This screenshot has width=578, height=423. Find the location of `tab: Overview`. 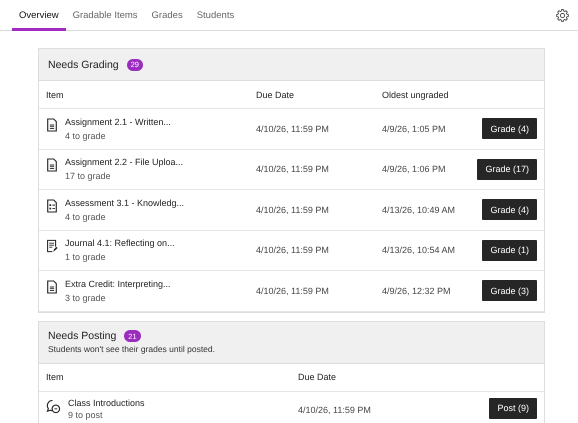

tab: Overview is located at coordinates (39, 15).